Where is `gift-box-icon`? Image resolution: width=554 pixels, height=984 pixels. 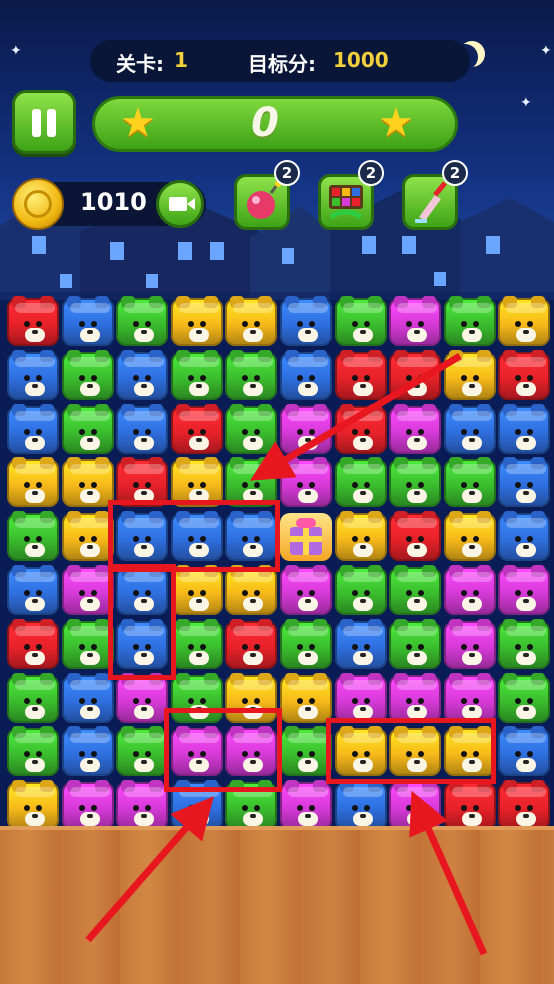
gift-box-icon is located at coordinates (306, 537).